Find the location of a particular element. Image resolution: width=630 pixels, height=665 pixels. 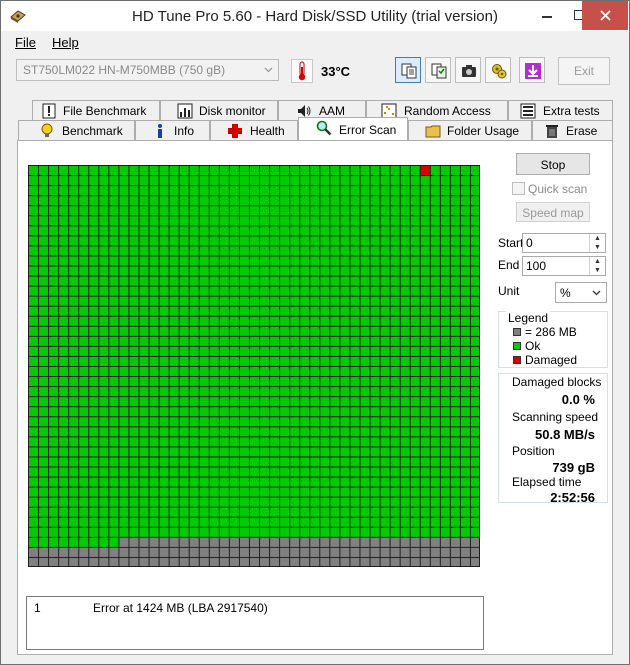

scanning-speed-value: 50.8 MB/s is located at coordinates (565, 434).